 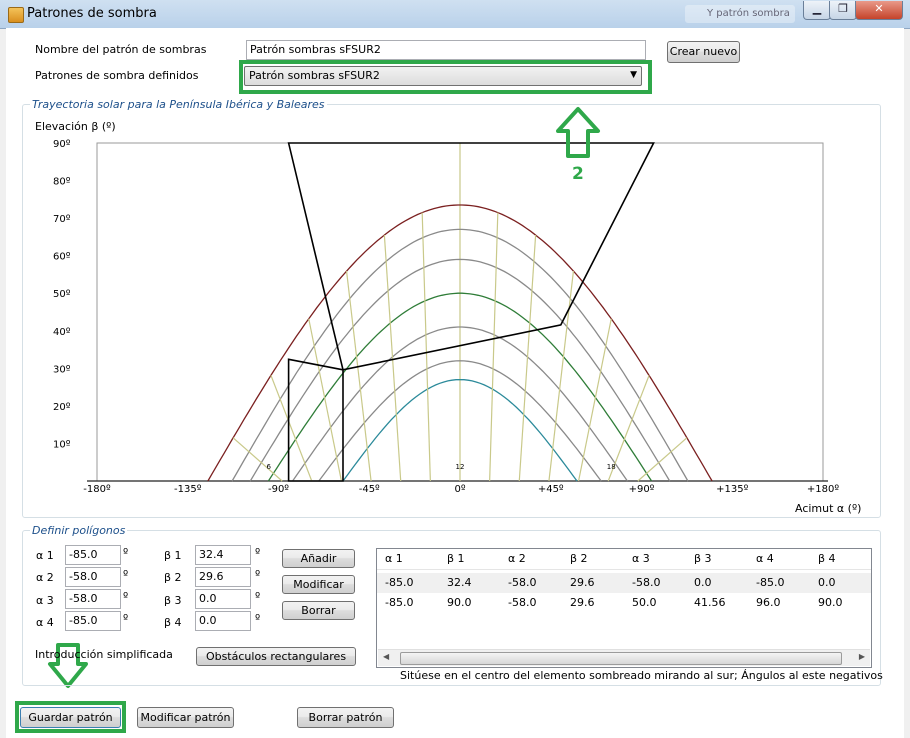 I want to click on a4-label: α 4, so click(x=45, y=622).